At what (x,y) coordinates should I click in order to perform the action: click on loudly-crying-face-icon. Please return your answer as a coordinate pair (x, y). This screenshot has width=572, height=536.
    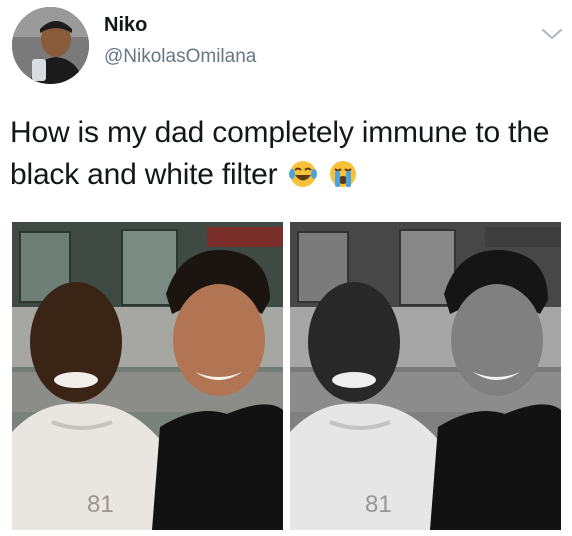
    Looking at the image, I should click on (343, 174).